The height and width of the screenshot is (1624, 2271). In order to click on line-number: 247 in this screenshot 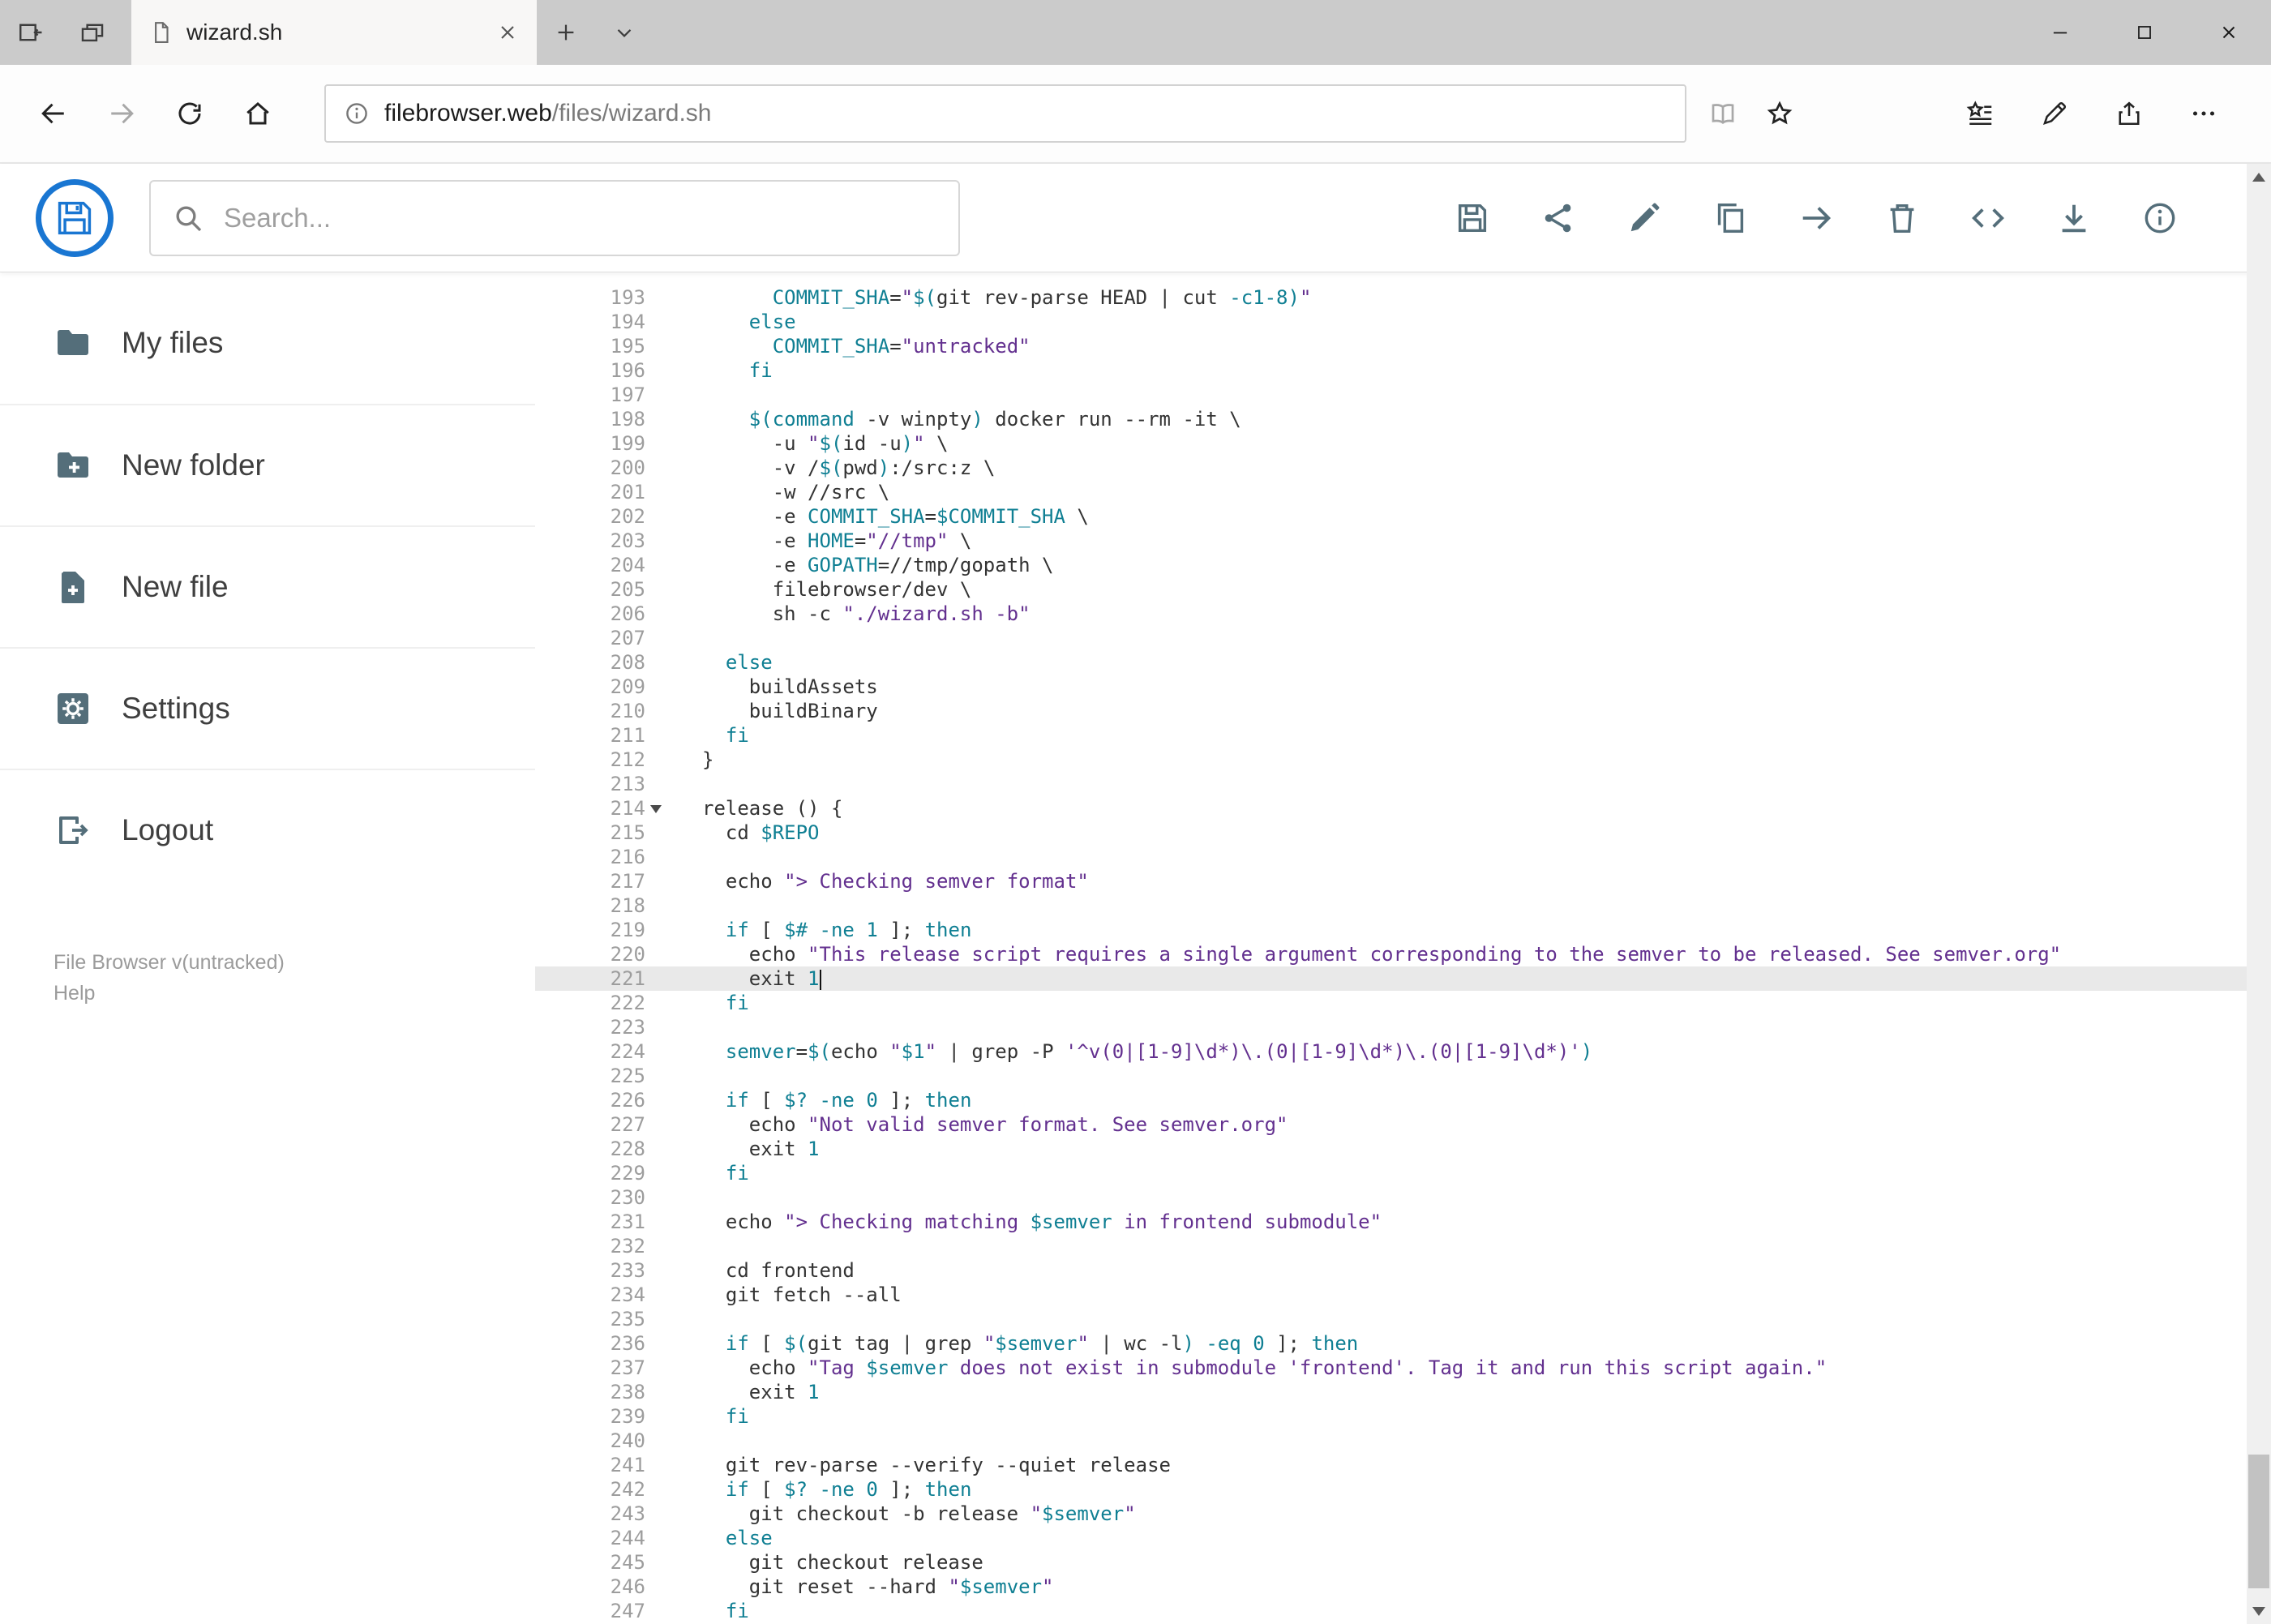, I will do `click(590, 1611)`.